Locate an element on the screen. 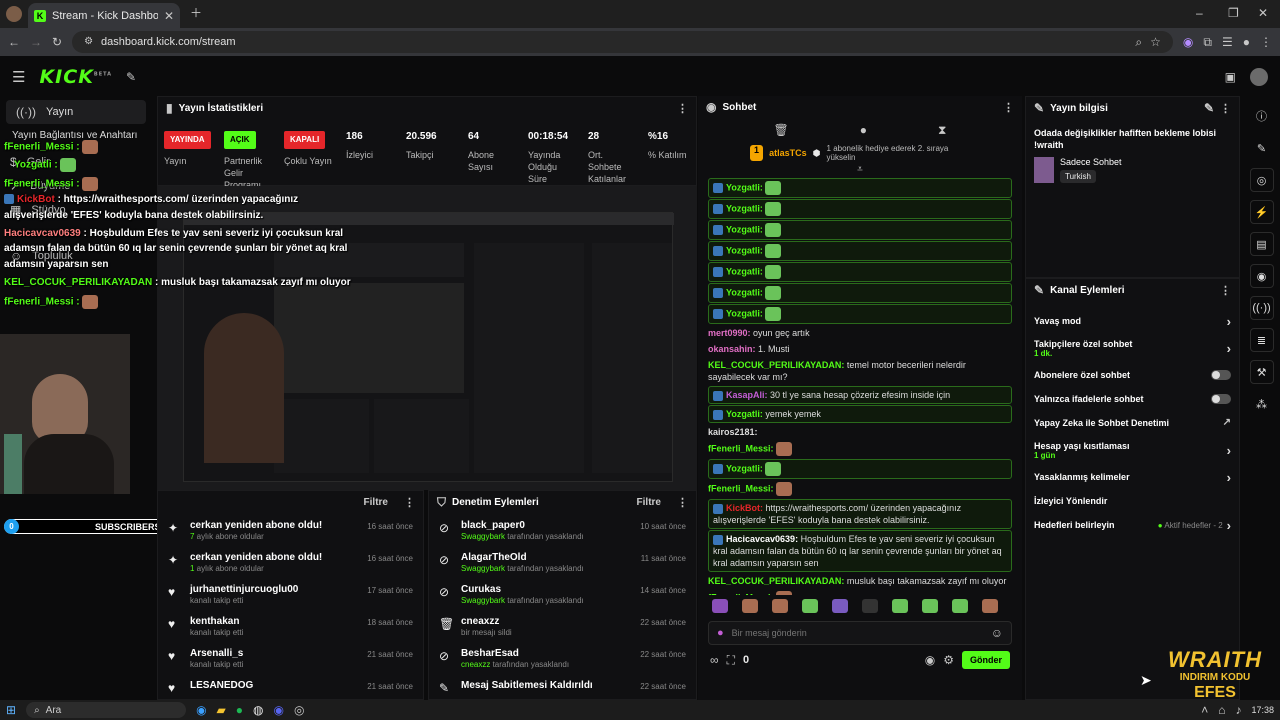 This screenshot has width=1280, height=720. chat-settings-bubble-icon: ◉ is located at coordinates (930, 660).